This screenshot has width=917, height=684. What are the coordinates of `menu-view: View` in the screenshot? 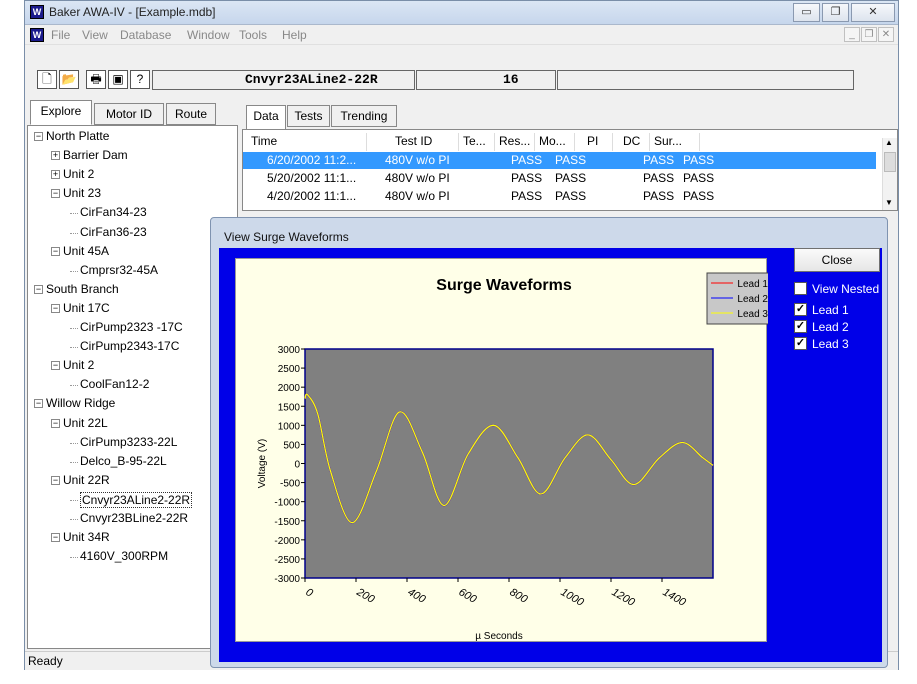 It's located at (95, 35).